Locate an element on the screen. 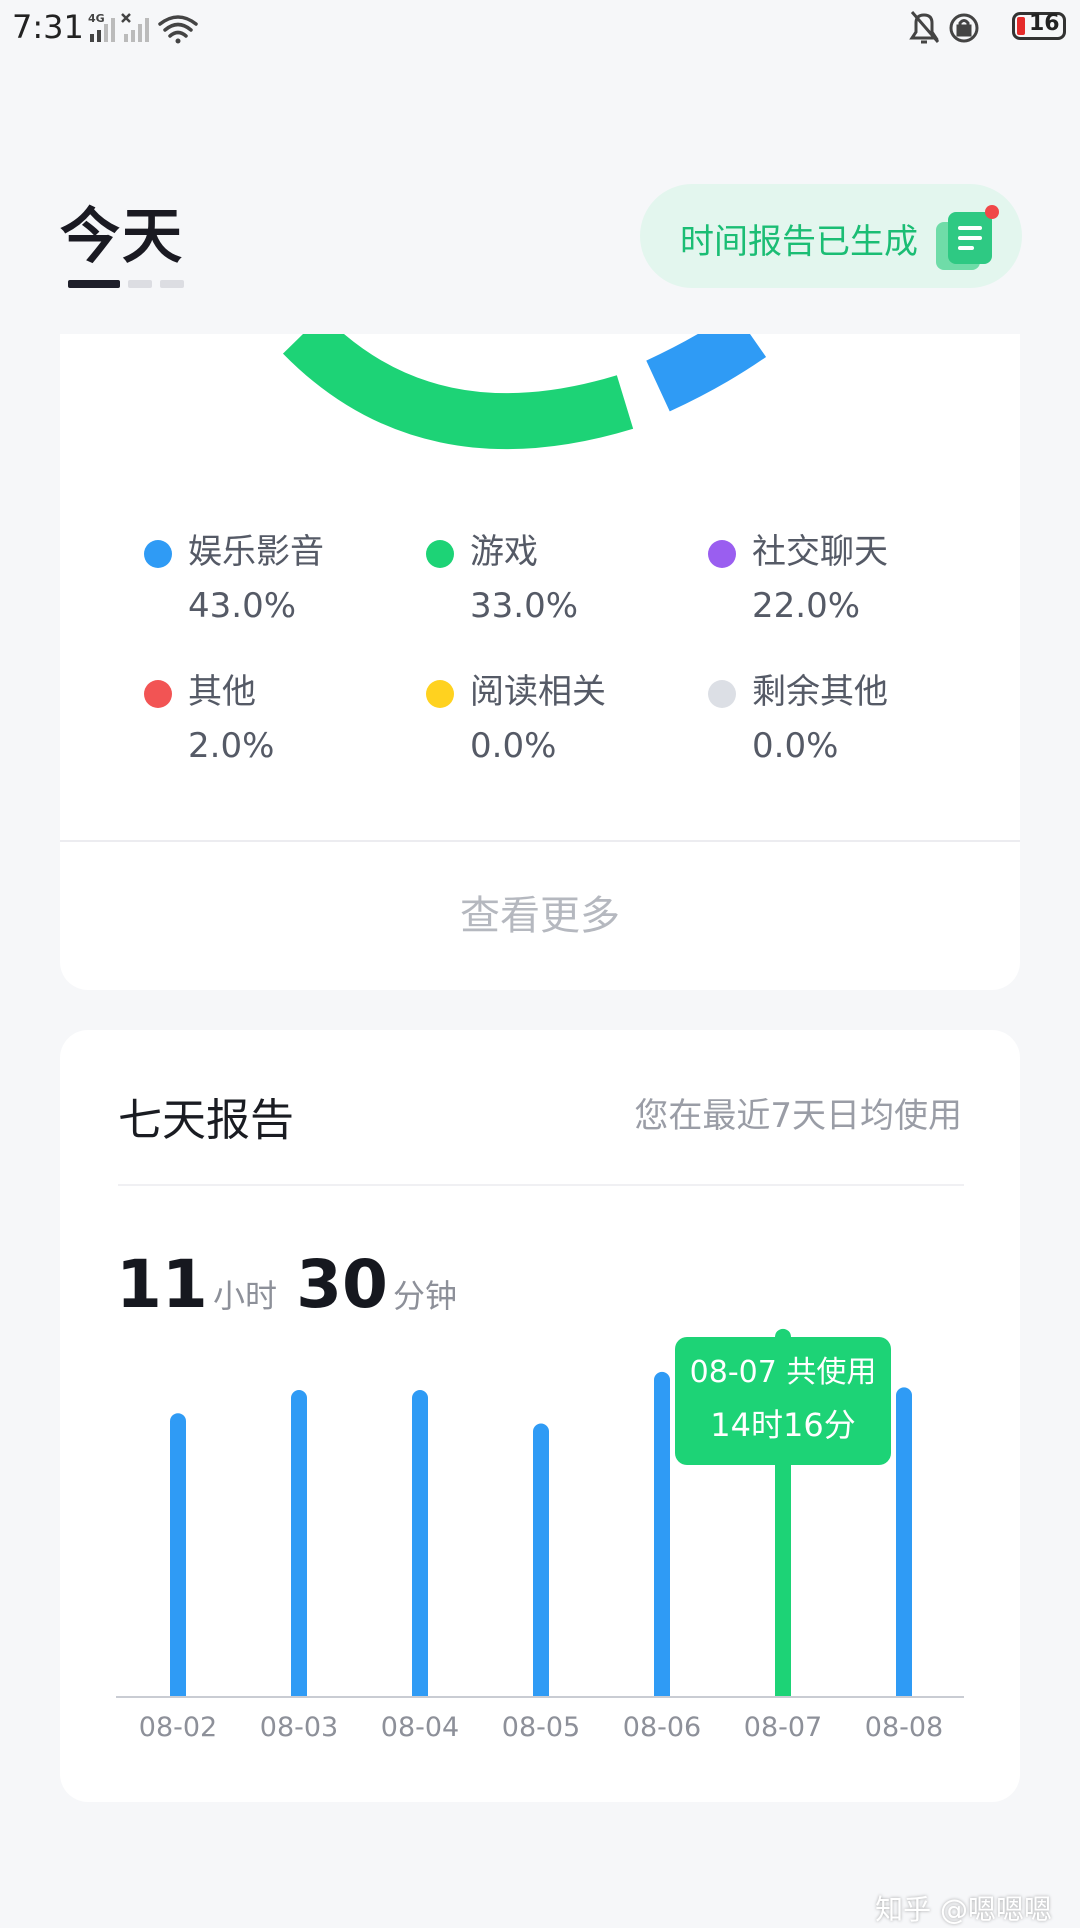  x-tick-label: 08-04 is located at coordinates (420, 1727).